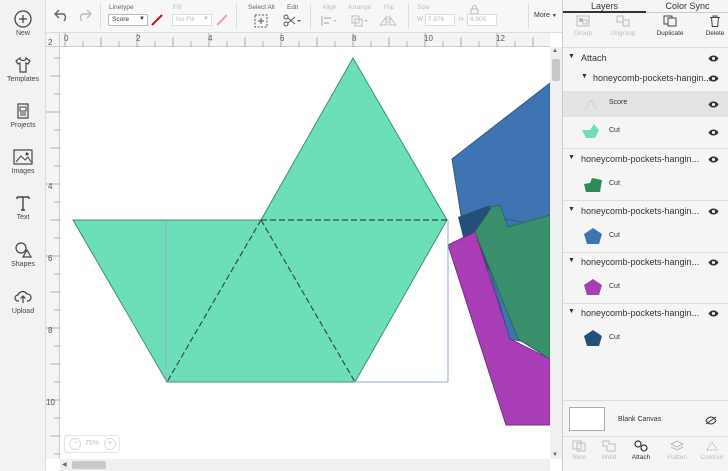 Image resolution: width=728 pixels, height=471 pixels. What do you see at coordinates (579, 450) in the screenshot?
I see `slice-button: Slice` at bounding box center [579, 450].